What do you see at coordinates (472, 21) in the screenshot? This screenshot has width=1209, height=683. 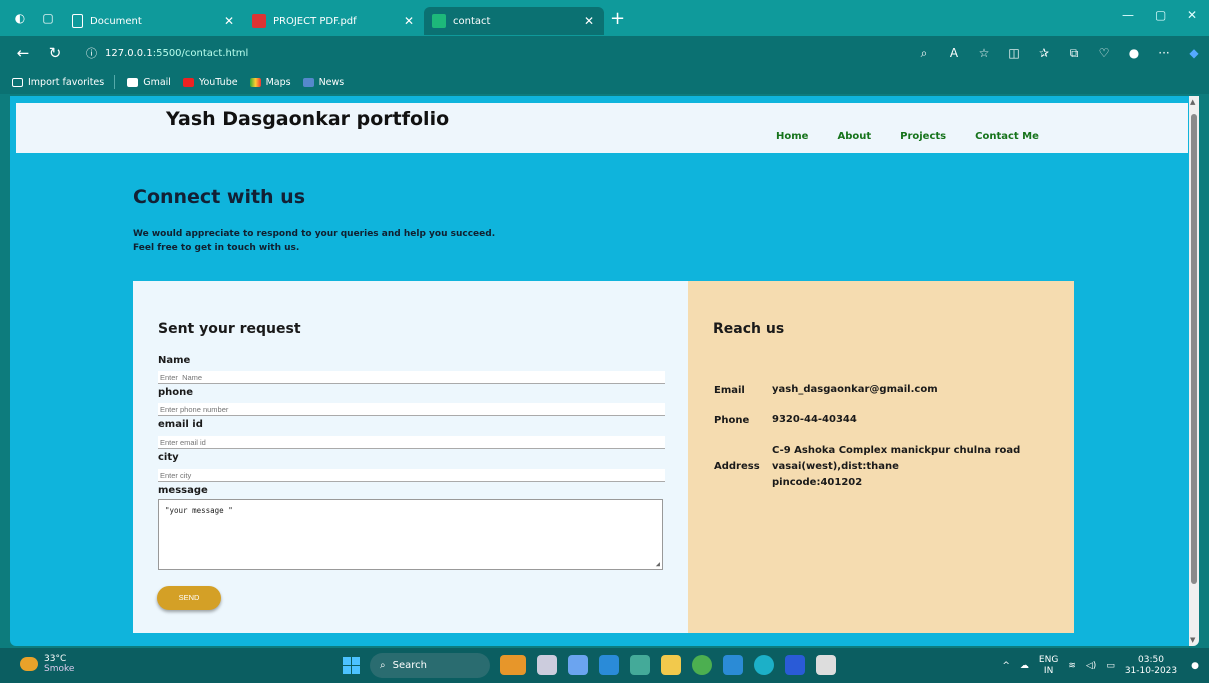 I see `tab-title: contact` at bounding box center [472, 21].